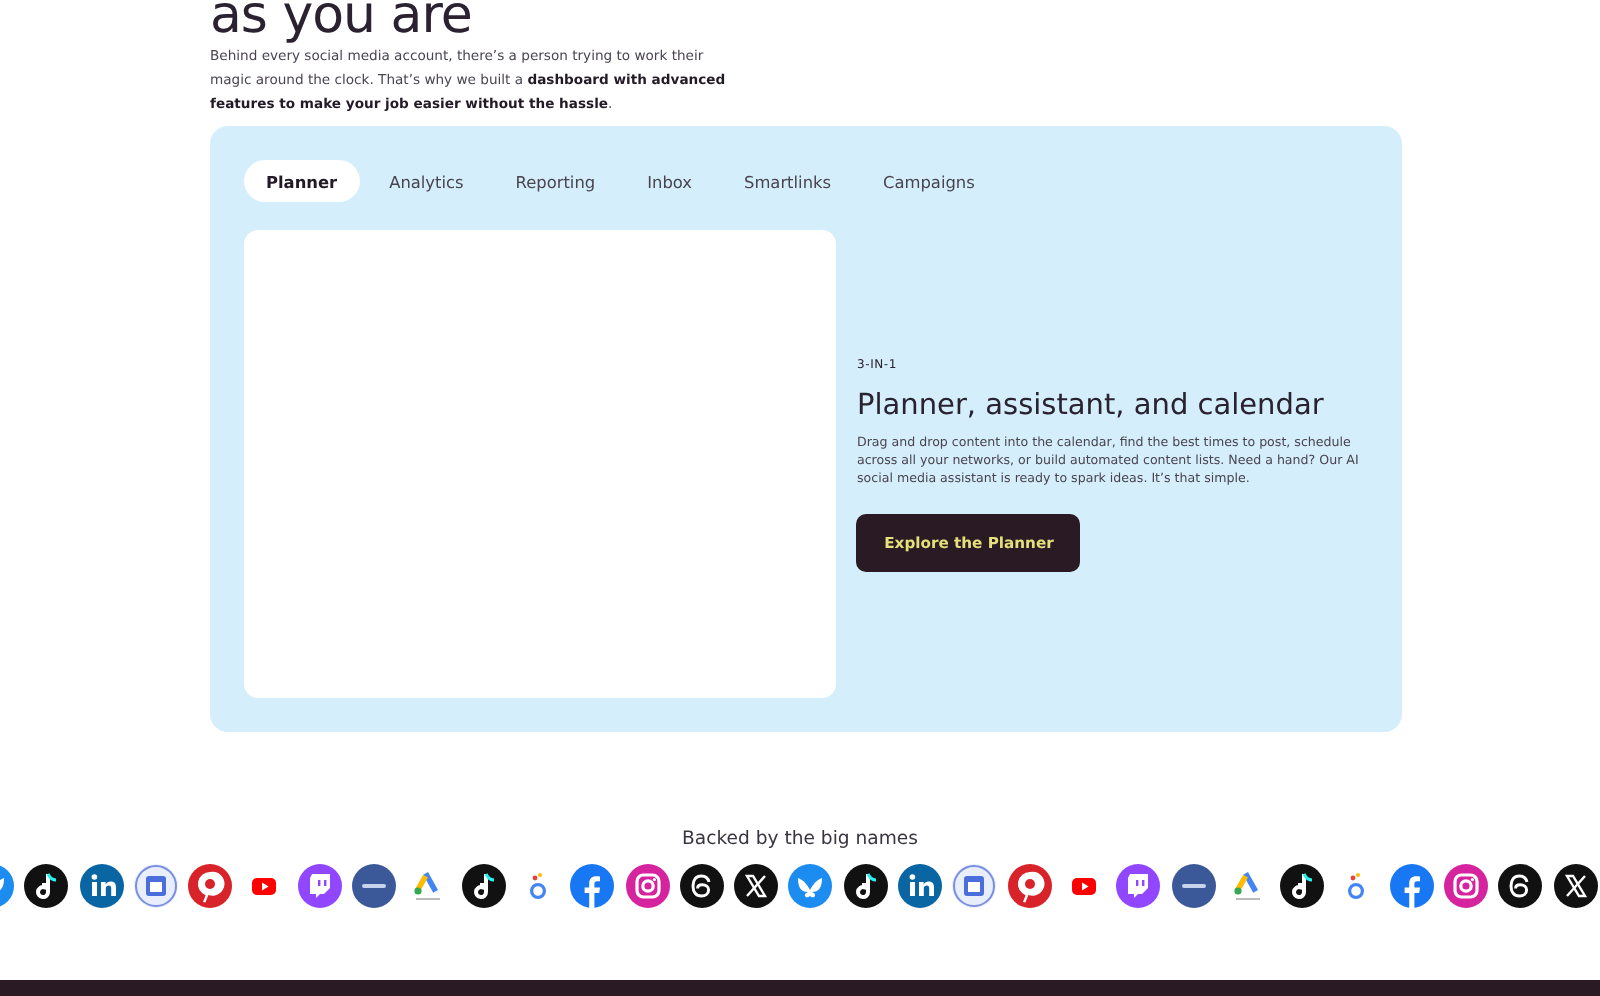 The width and height of the screenshot is (1600, 996). What do you see at coordinates (341, 19) in the screenshot?
I see `section-heading: as you are` at bounding box center [341, 19].